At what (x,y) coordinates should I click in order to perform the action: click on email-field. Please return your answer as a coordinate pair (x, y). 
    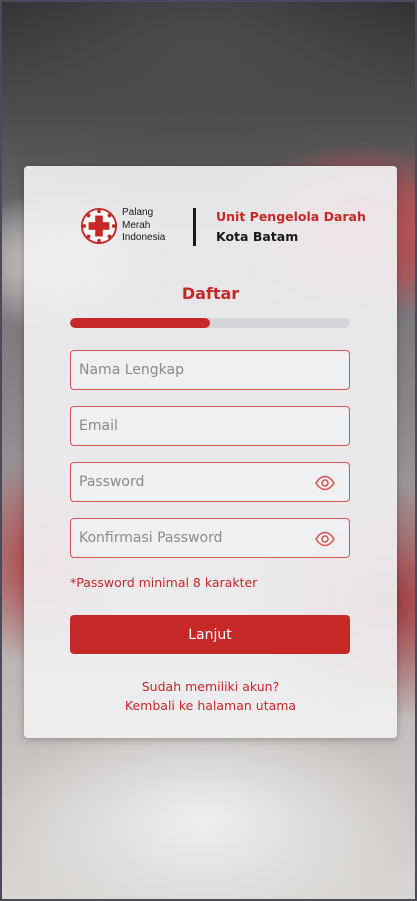
    Looking at the image, I should click on (210, 426).